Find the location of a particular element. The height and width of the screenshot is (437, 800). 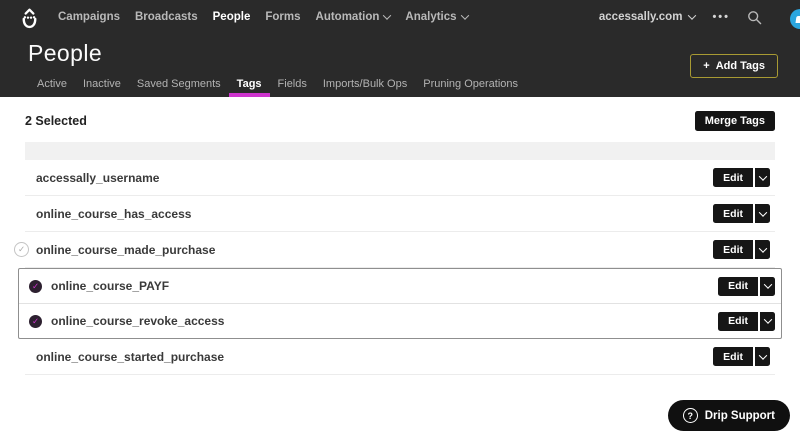

tab-saved-segments: Saved Segments is located at coordinates (179, 84).